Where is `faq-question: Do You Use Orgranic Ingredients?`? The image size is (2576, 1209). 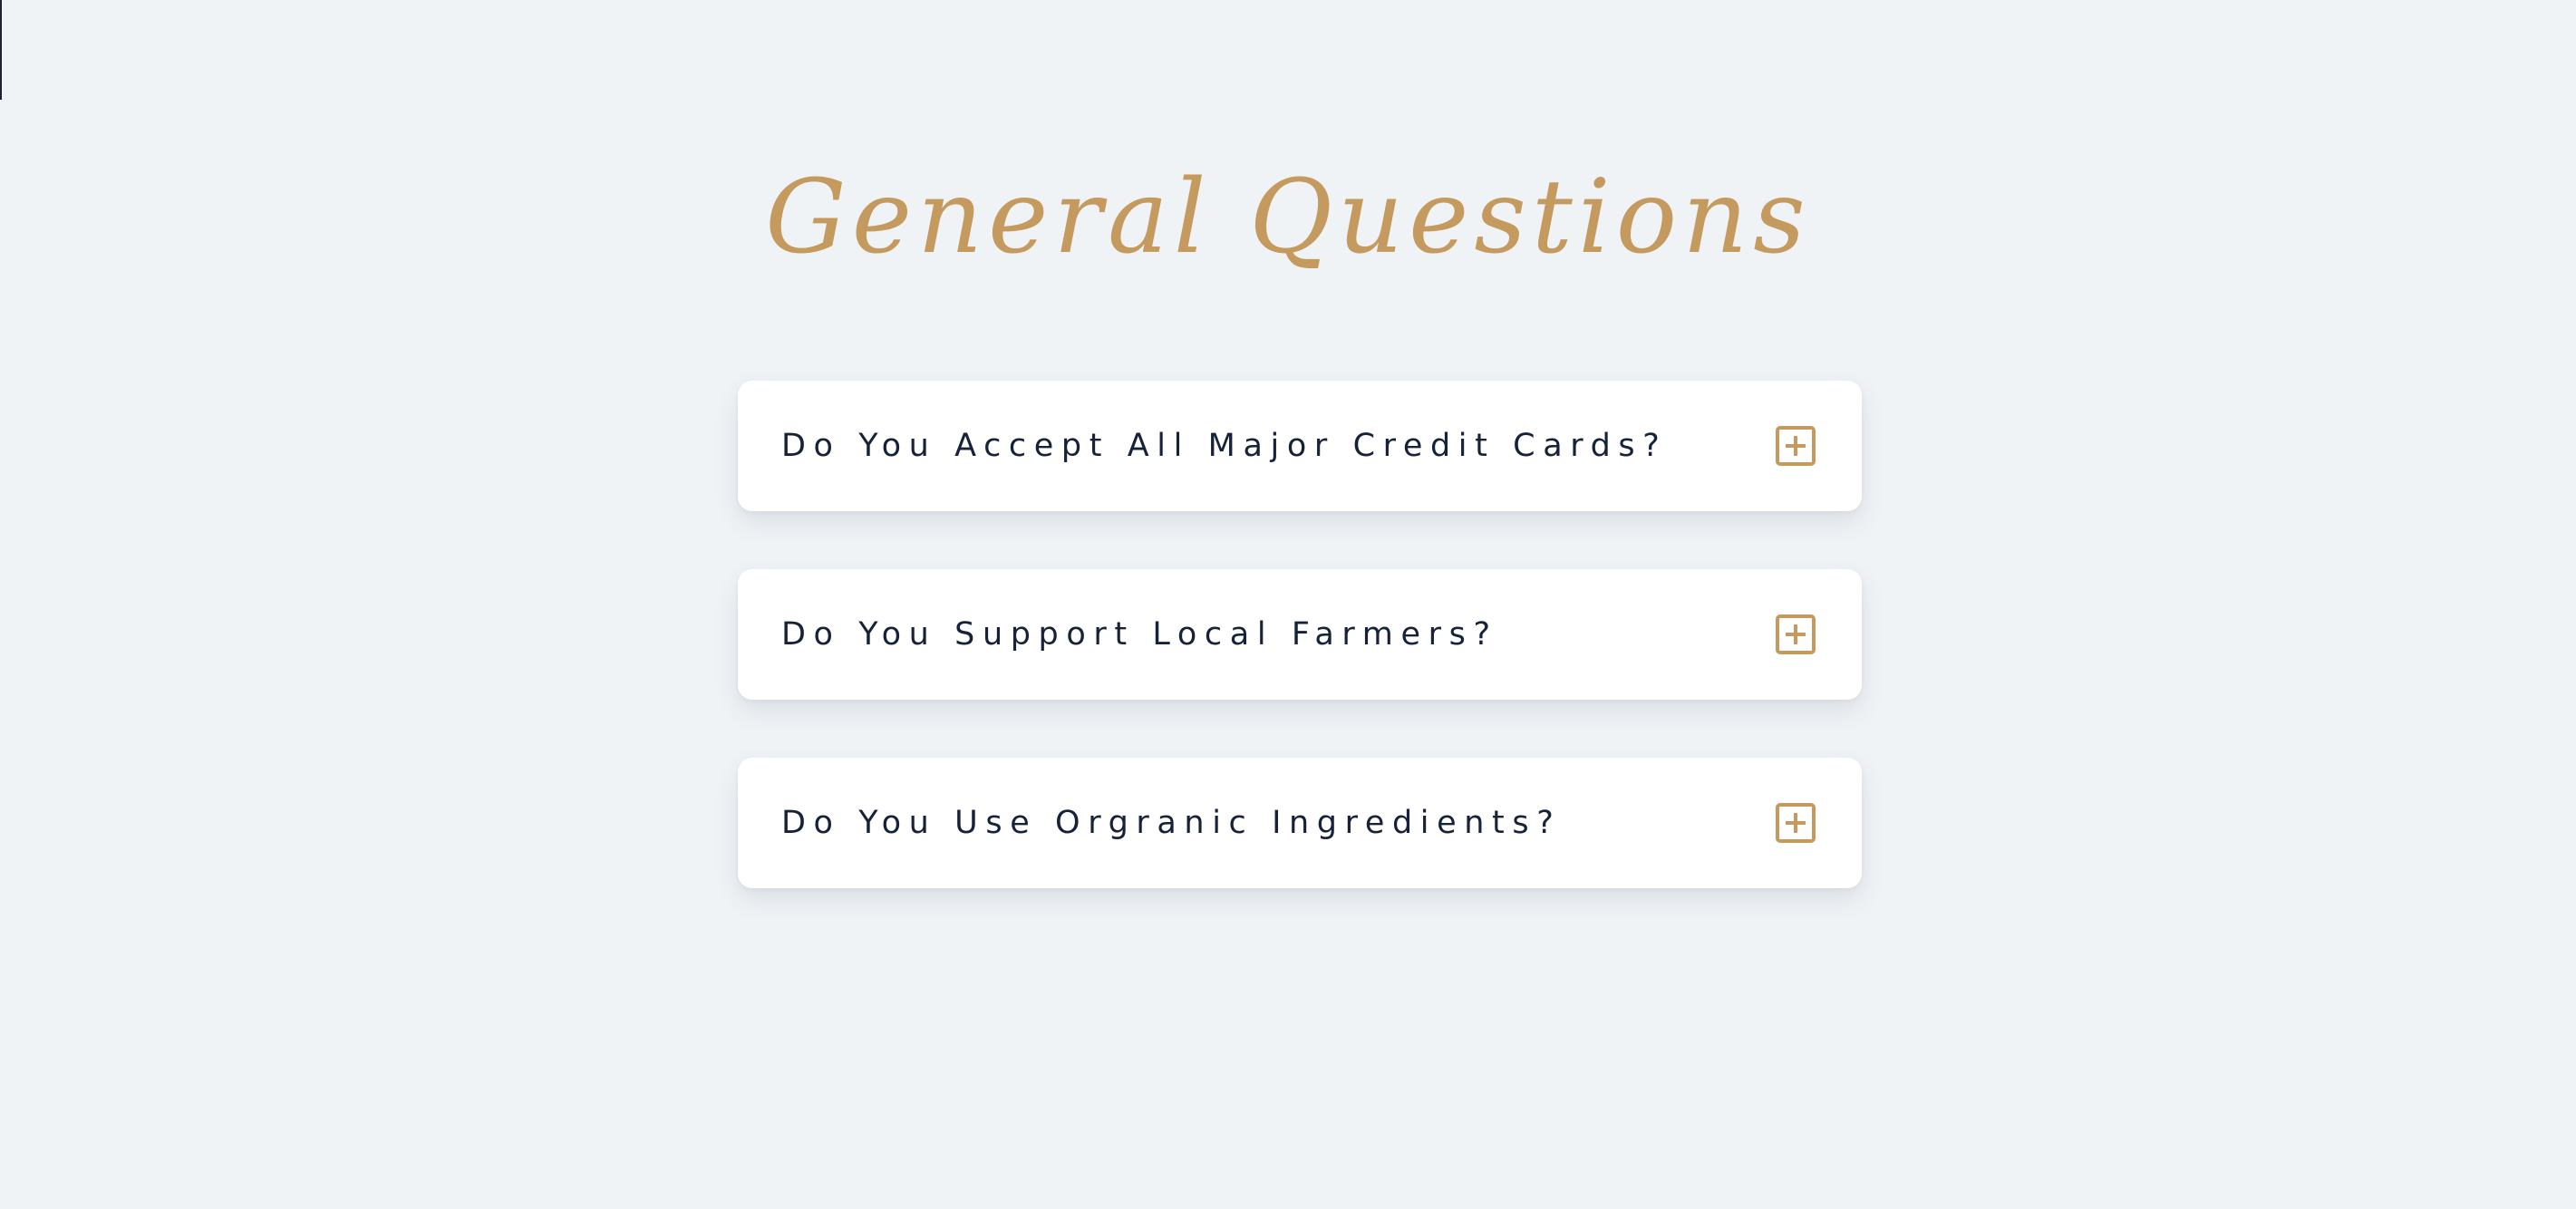
faq-question: Do You Use Orgranic Ingredients? is located at coordinates (1171, 823).